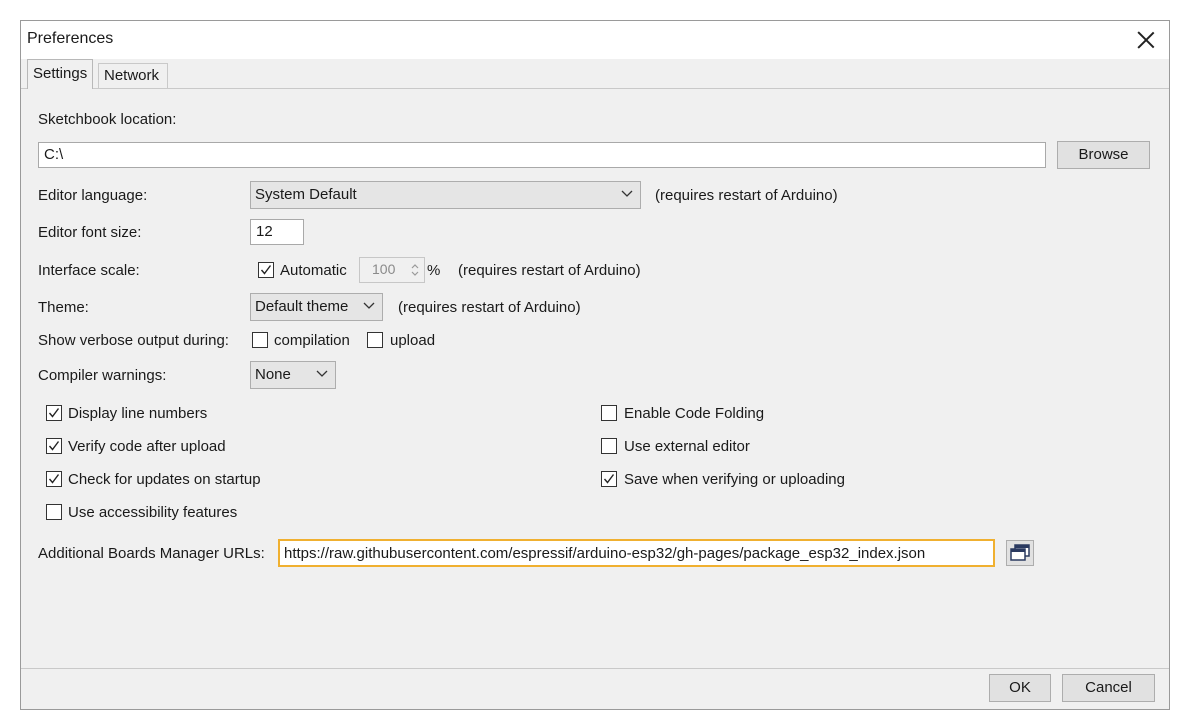 The image size is (1177, 724). I want to click on check-updates-checkbox, so click(54, 479).